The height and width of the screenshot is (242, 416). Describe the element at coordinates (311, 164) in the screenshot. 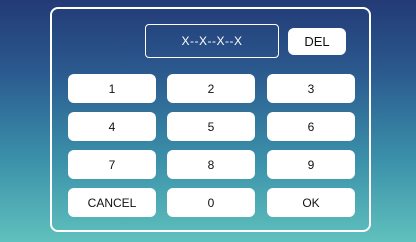

I see `key-9-button: 9` at that location.